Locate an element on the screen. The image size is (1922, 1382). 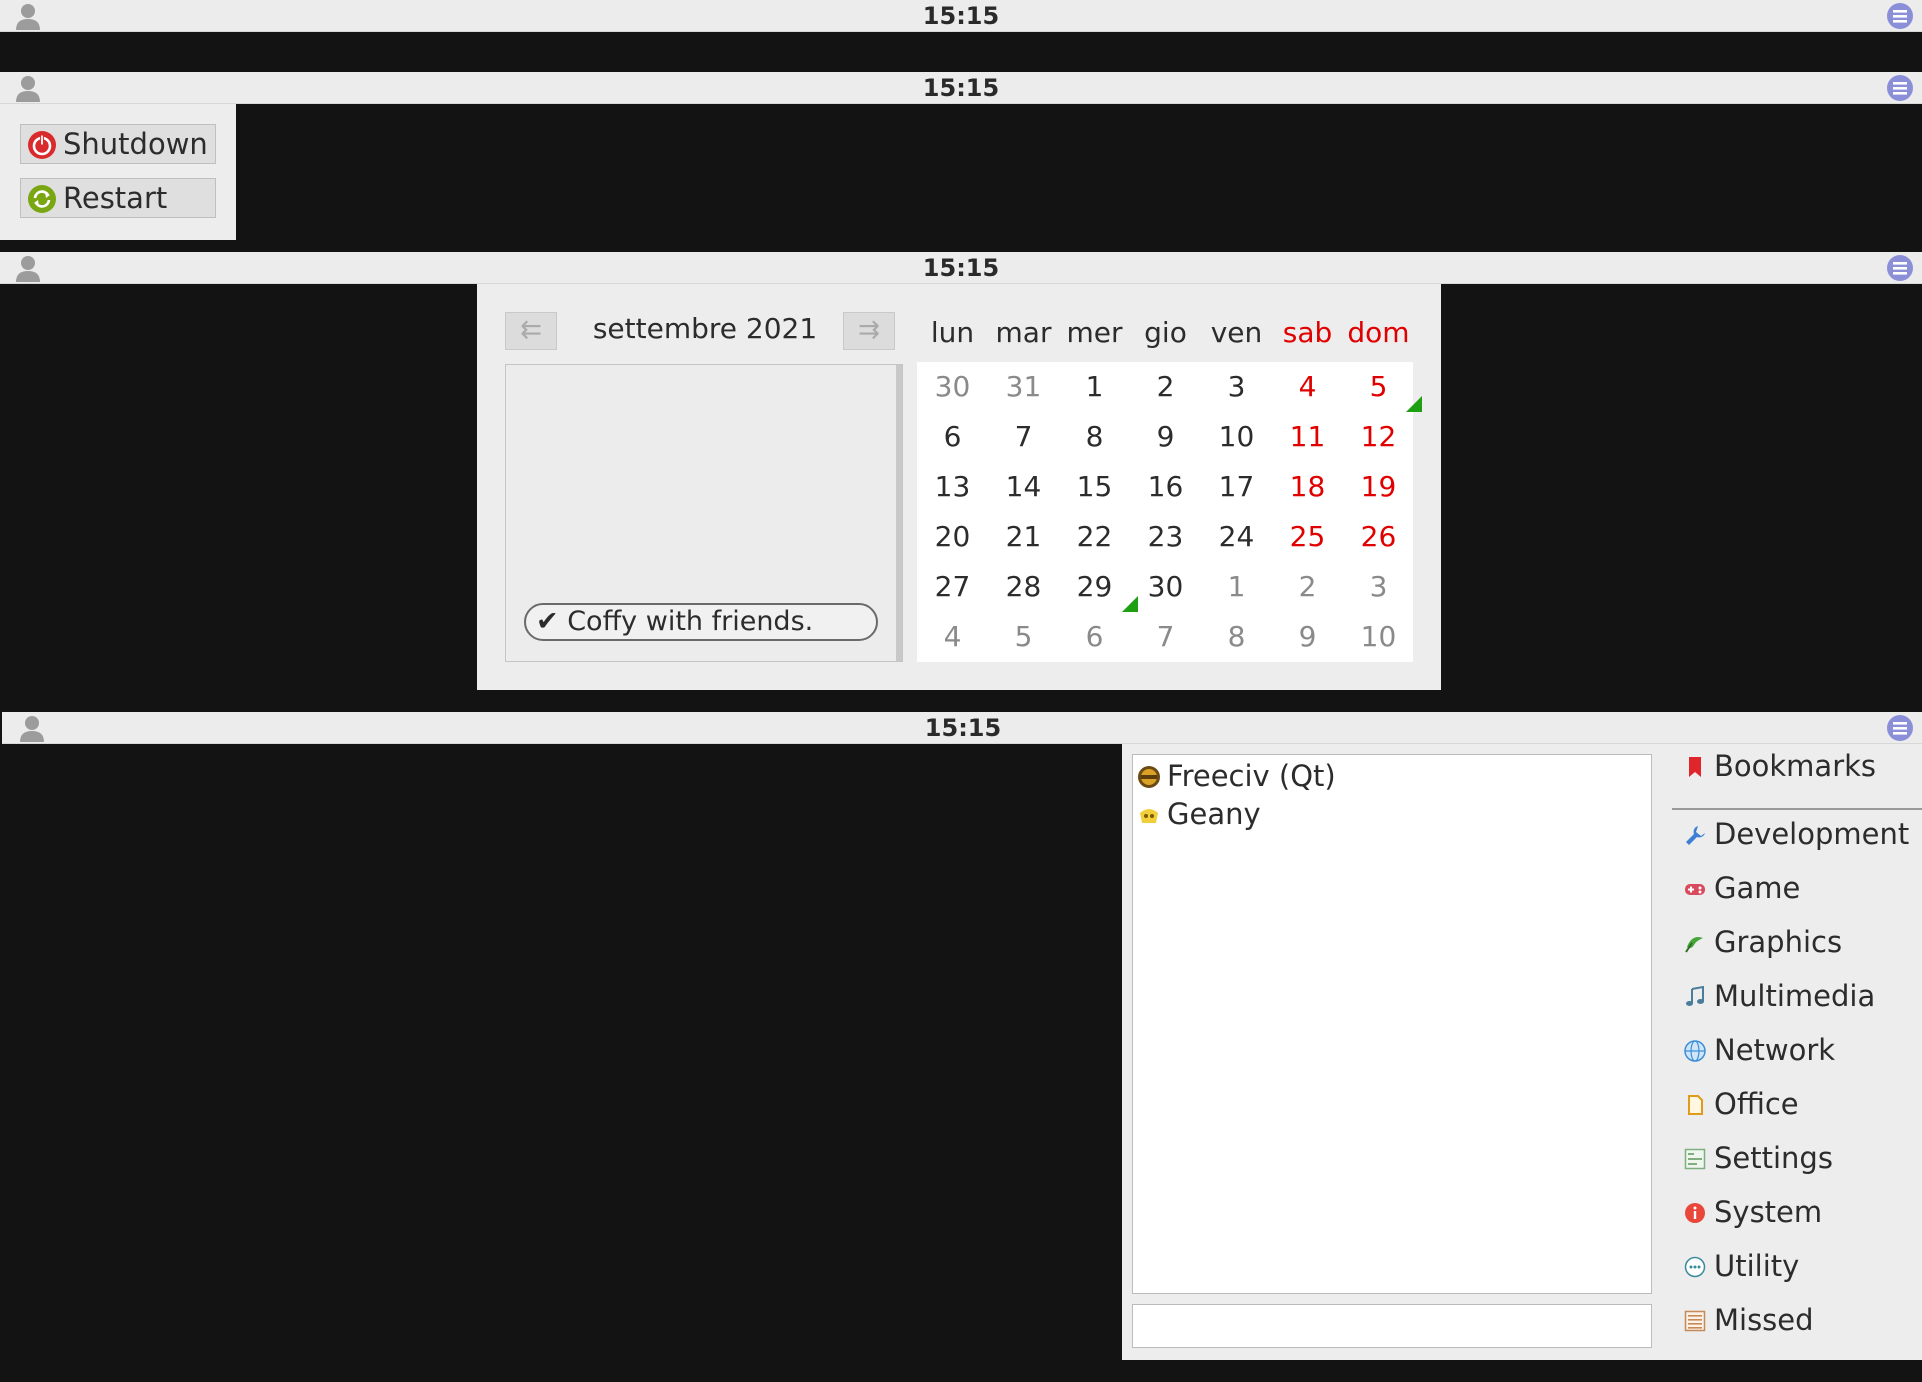
shutdown-button: Shutdown is located at coordinates (118, 144).